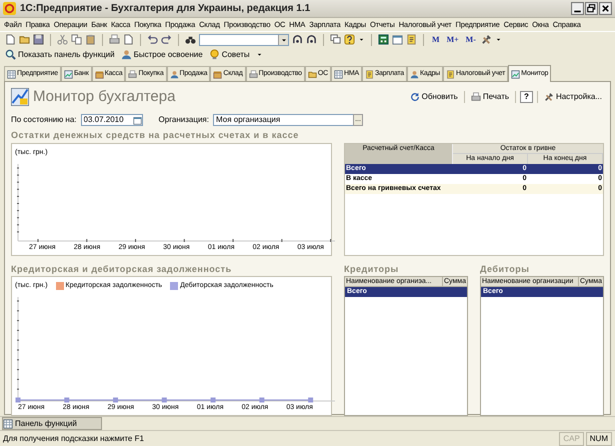 The height and width of the screenshot is (446, 615). I want to click on status-hint: Для получения подсказки нажмите F1, so click(74, 438).